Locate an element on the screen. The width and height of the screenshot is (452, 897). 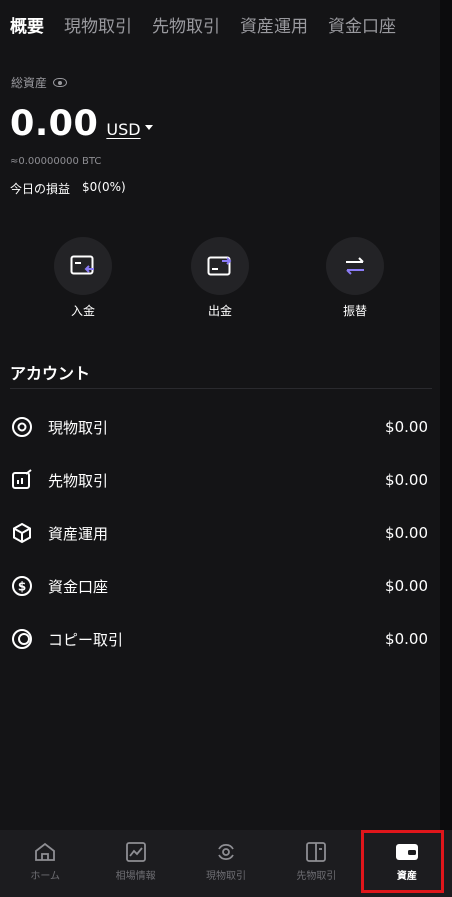
nav-home: ホーム is located at coordinates (45, 863).